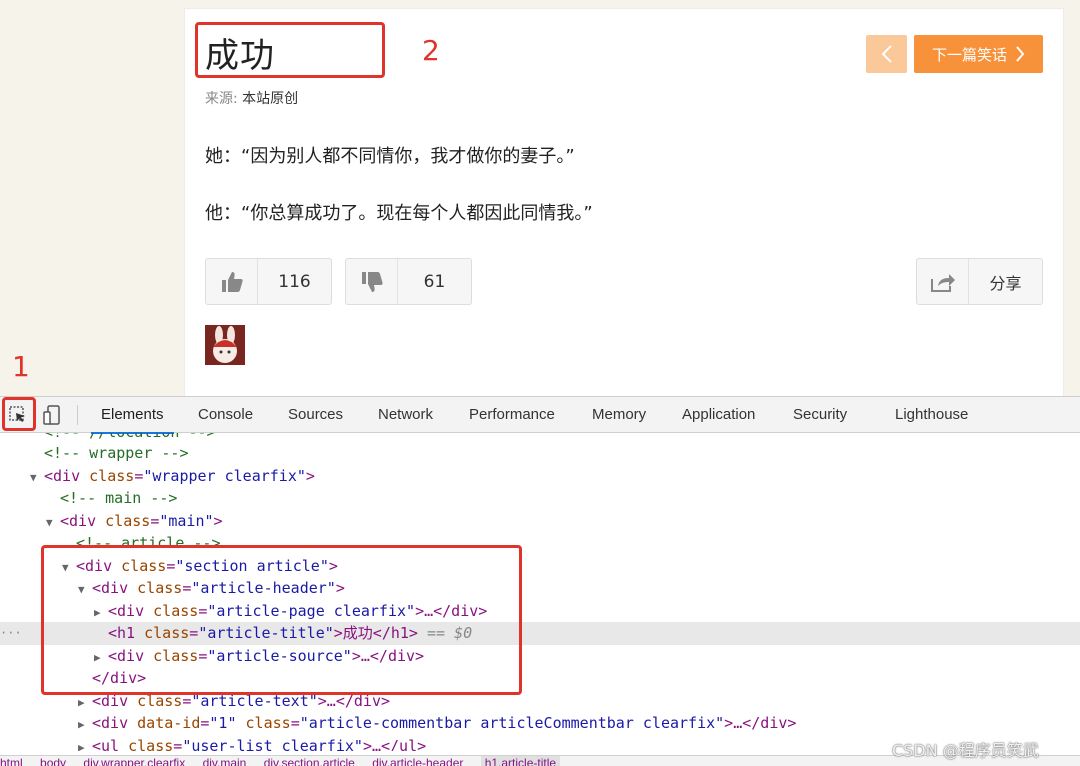 The width and height of the screenshot is (1080, 766). What do you see at coordinates (512, 415) in the screenshot?
I see `tab-performance: Performance` at bounding box center [512, 415].